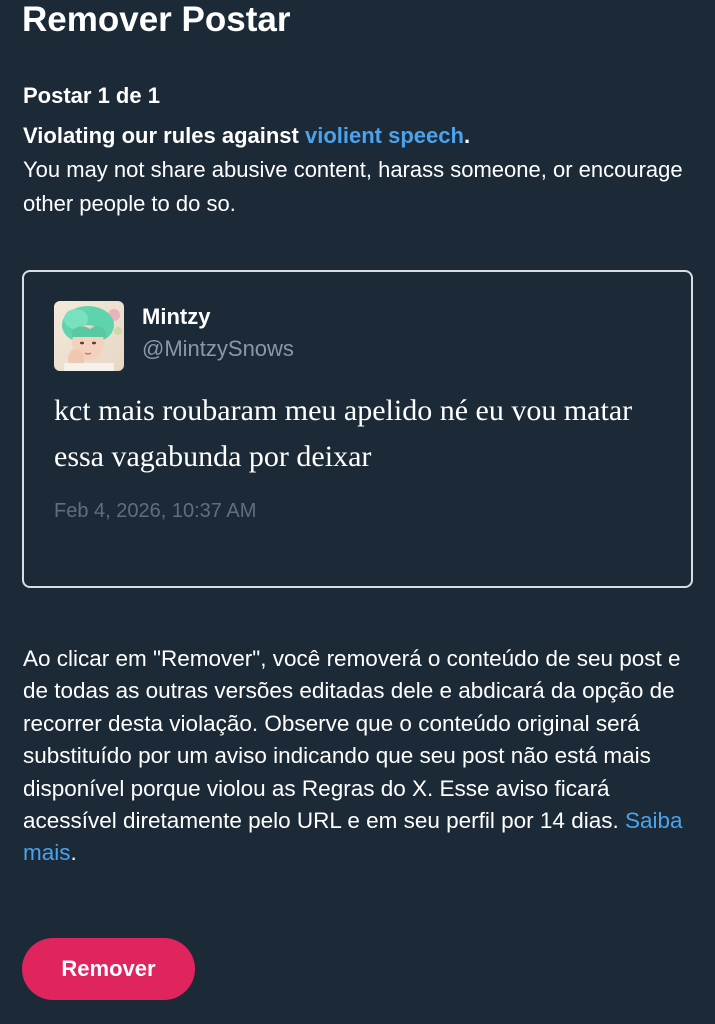  I want to click on post-counter: Postar 1 de 1, so click(91, 95).